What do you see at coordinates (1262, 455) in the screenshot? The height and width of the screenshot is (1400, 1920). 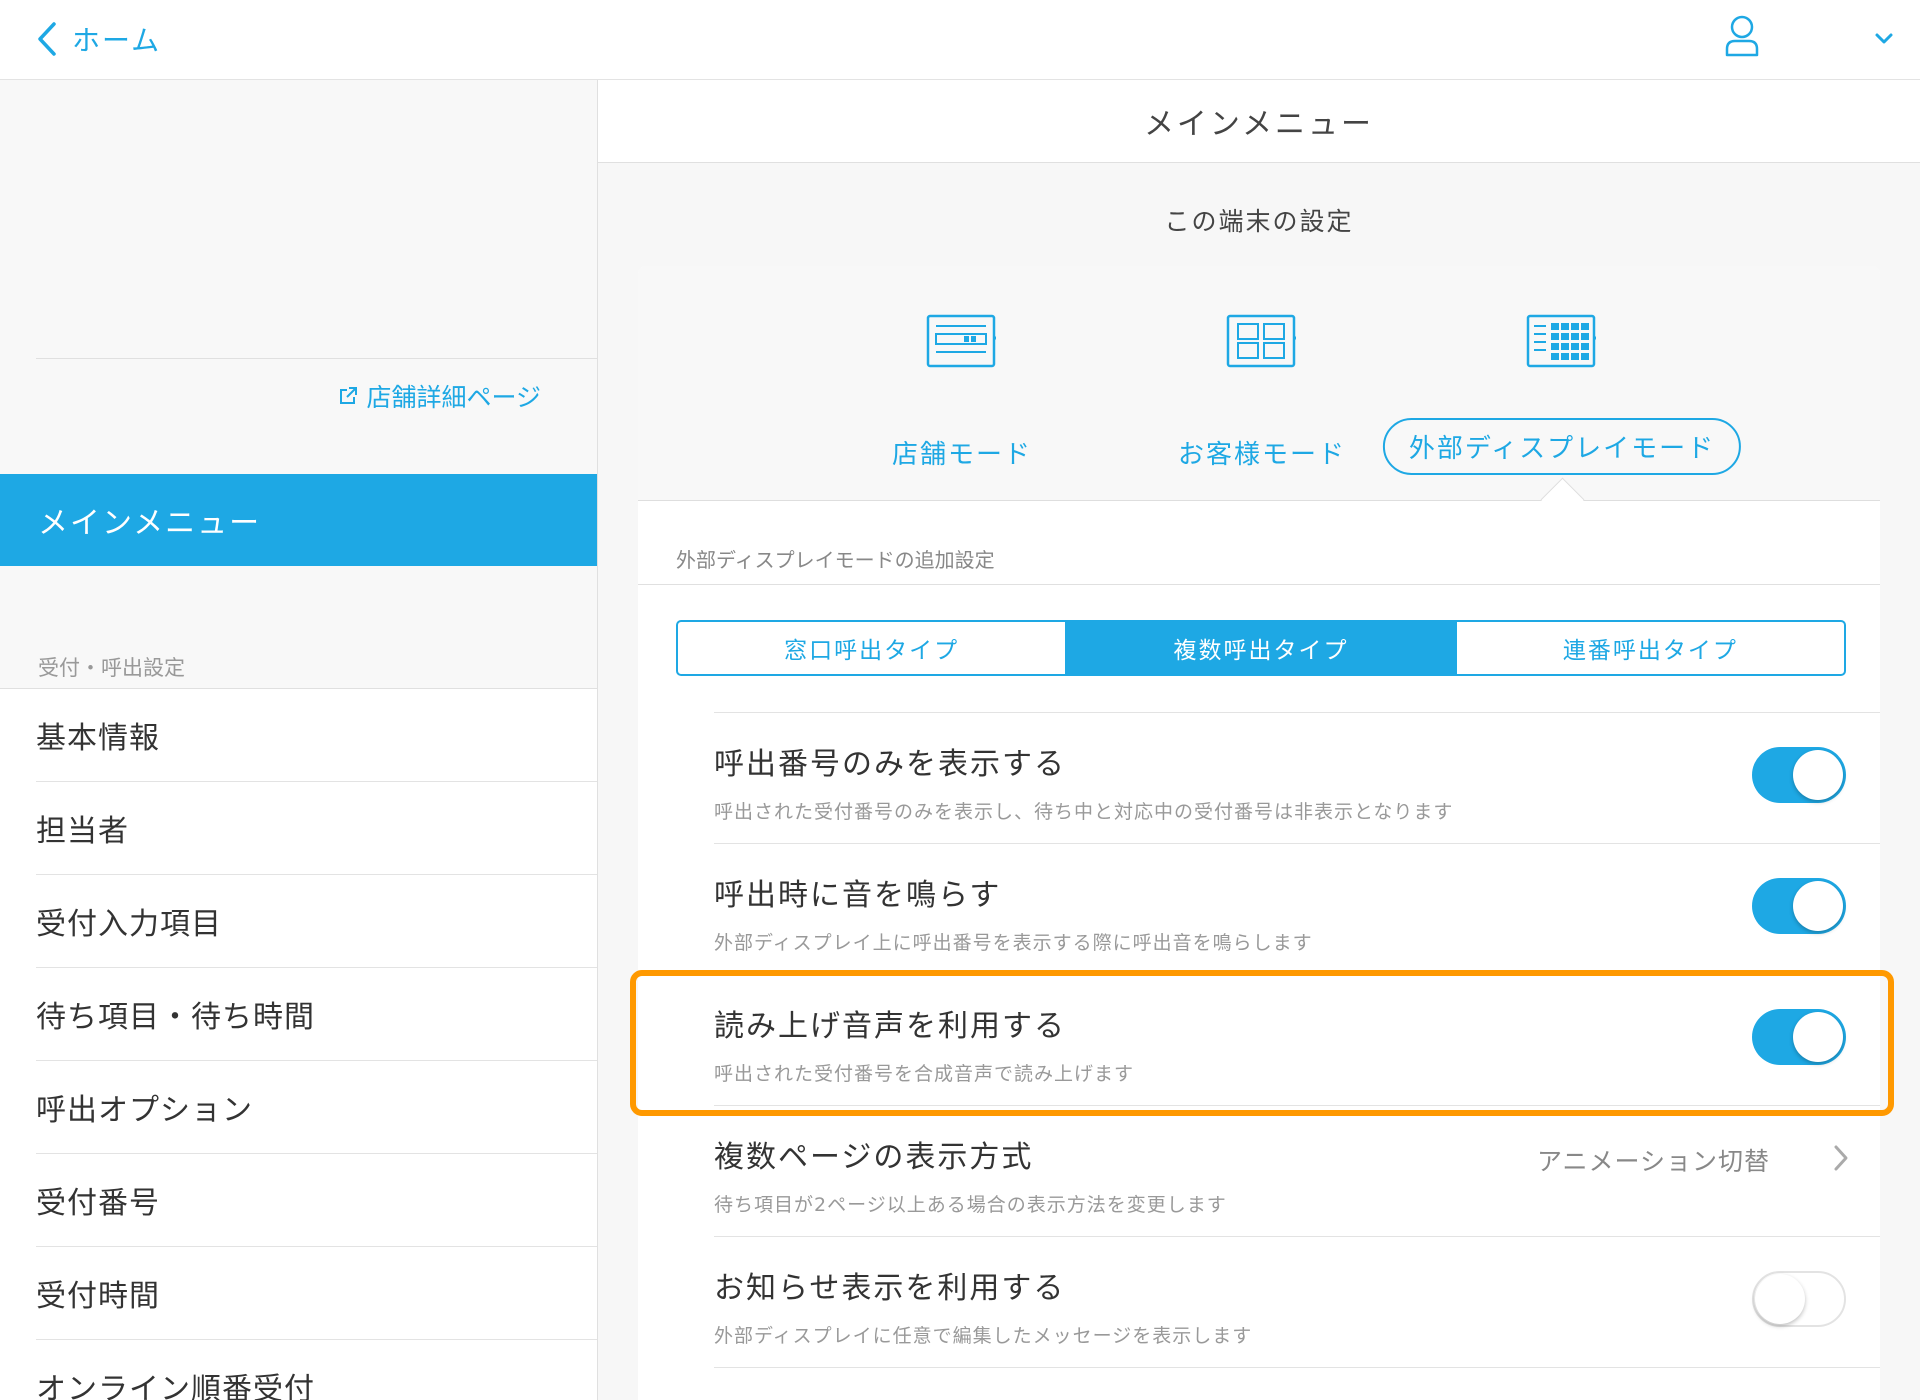 I see `mode-customer-label: お客様モード` at bounding box center [1262, 455].